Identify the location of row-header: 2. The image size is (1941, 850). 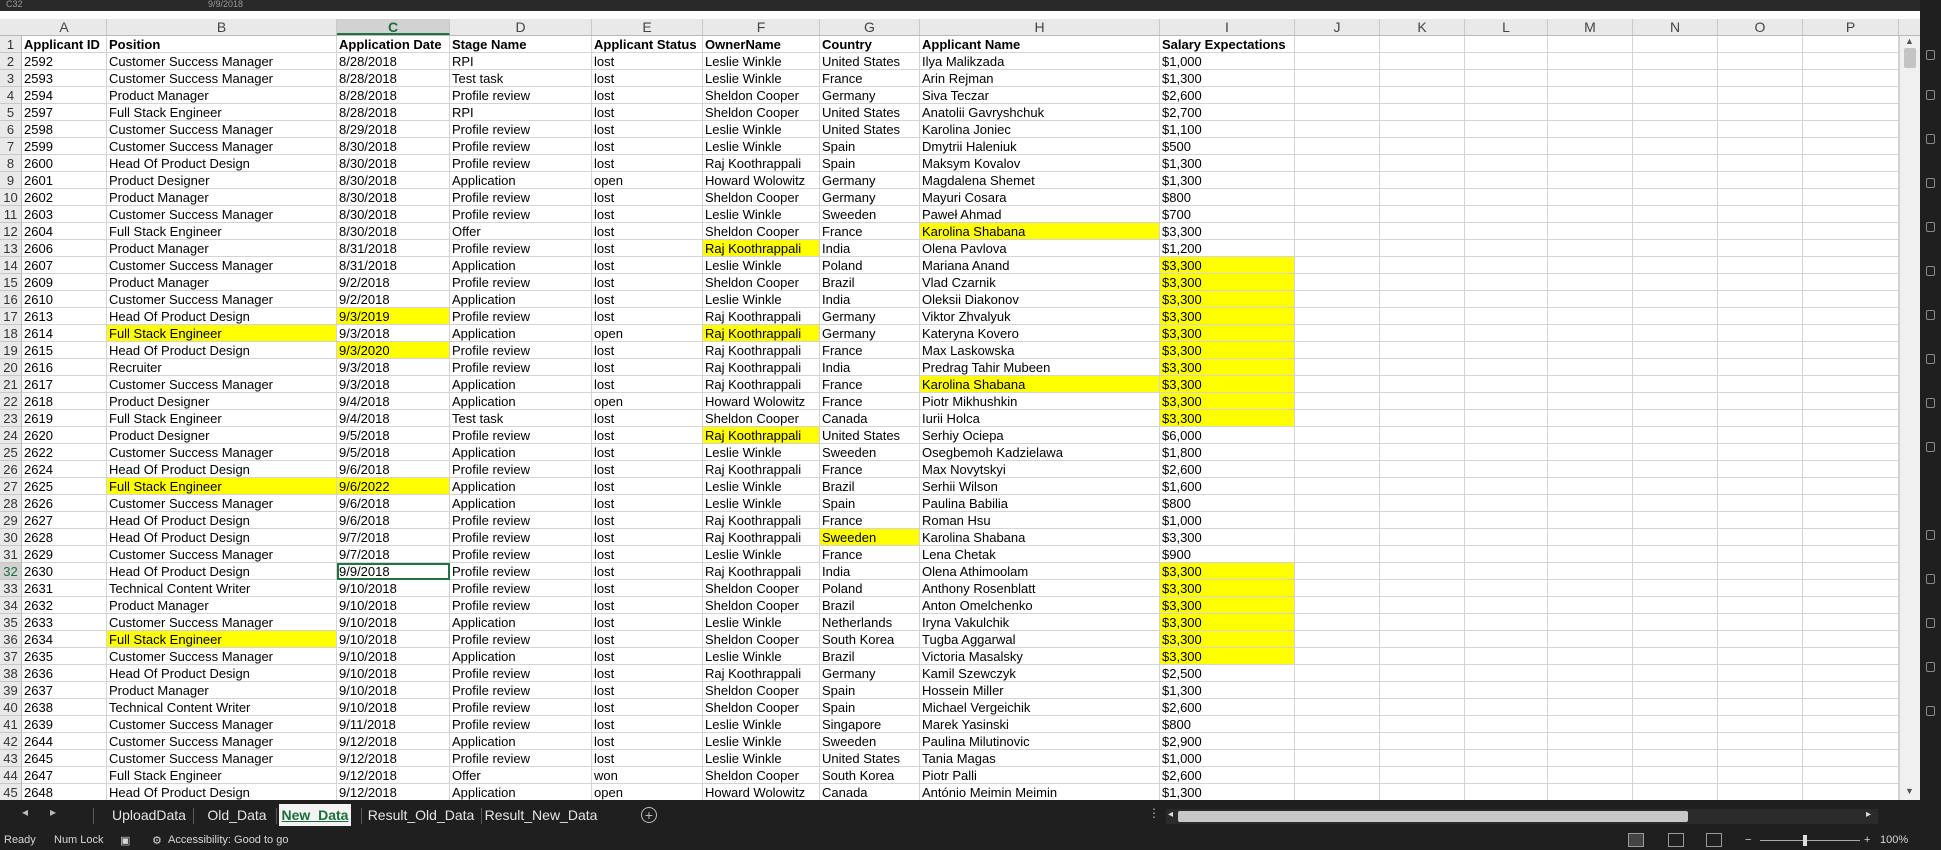
(11, 61).